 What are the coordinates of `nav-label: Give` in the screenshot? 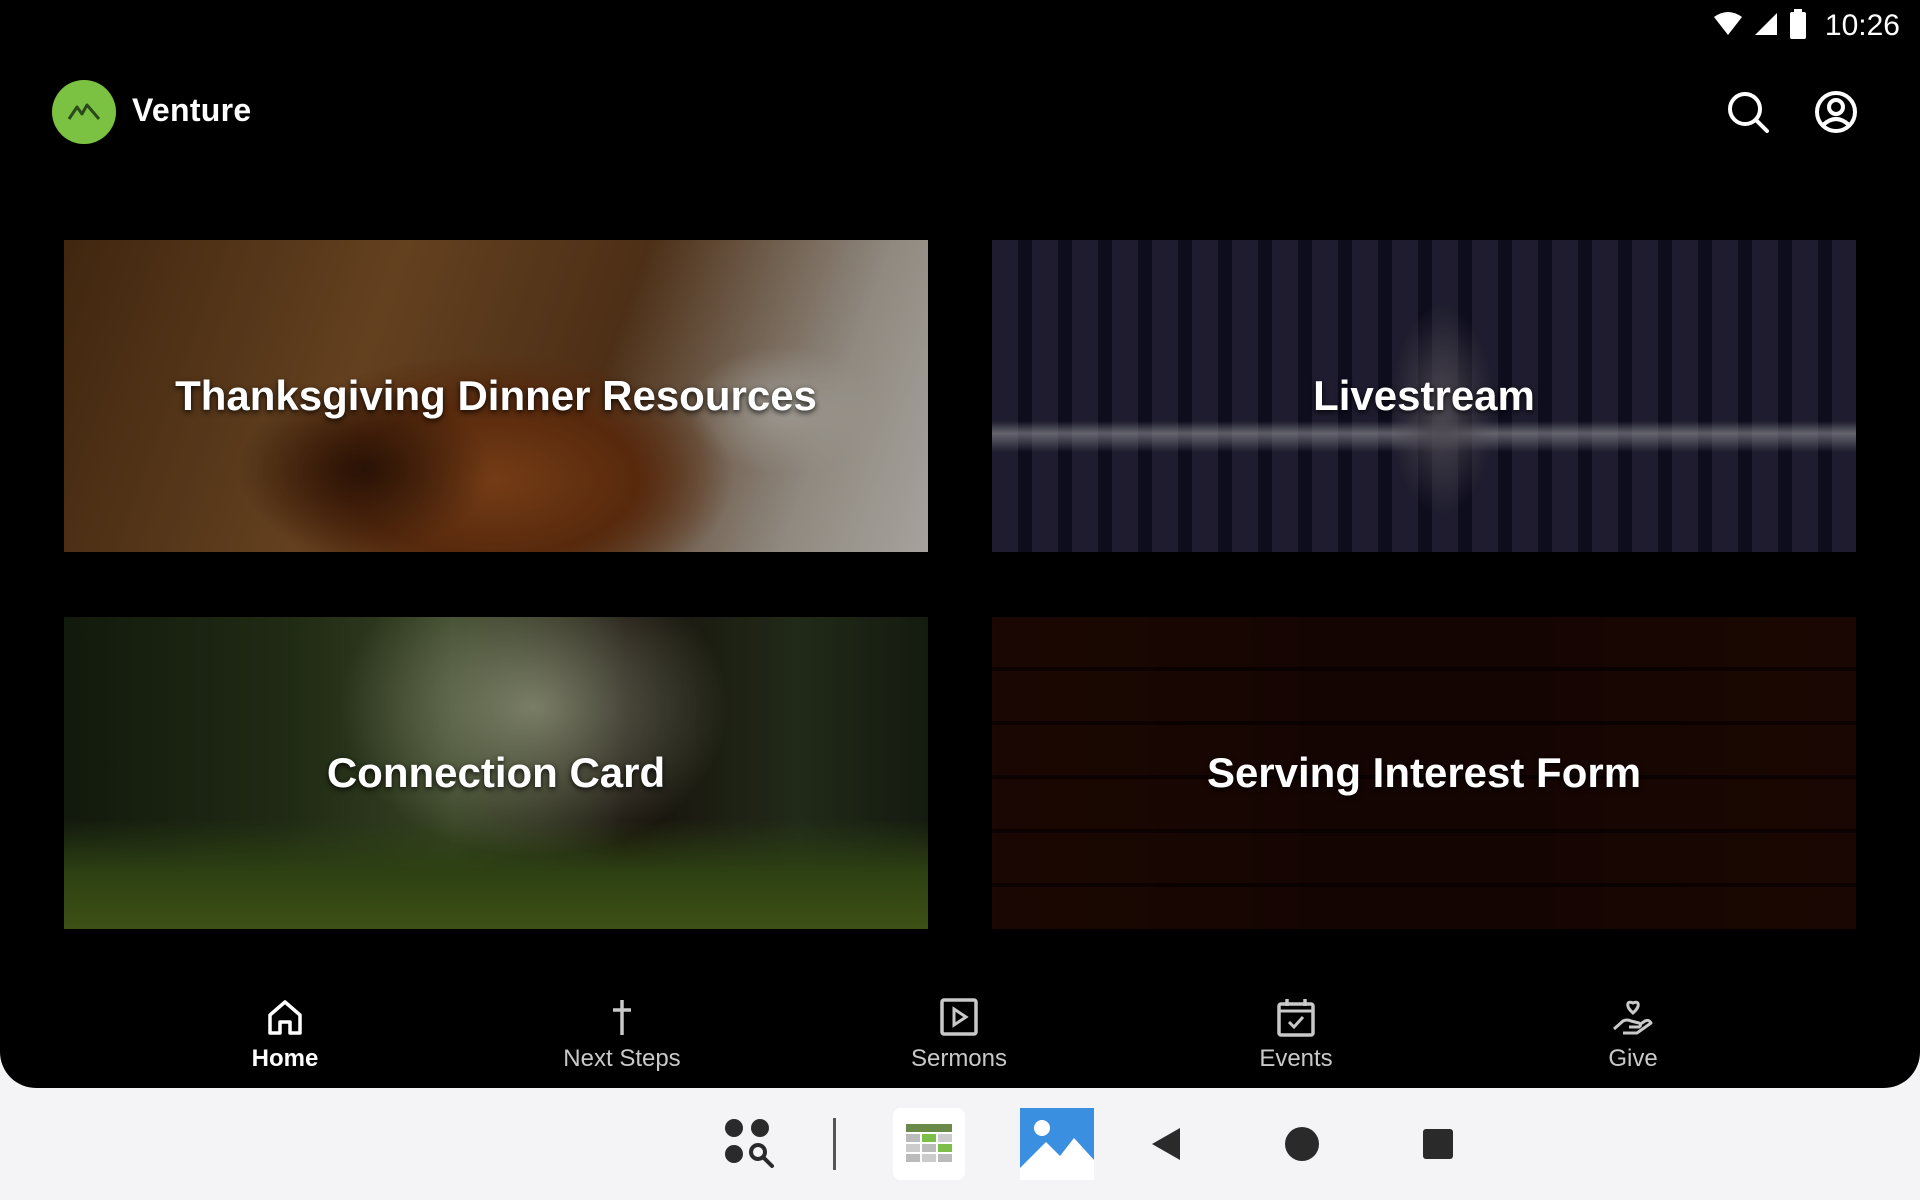 It's located at (1633, 1058).